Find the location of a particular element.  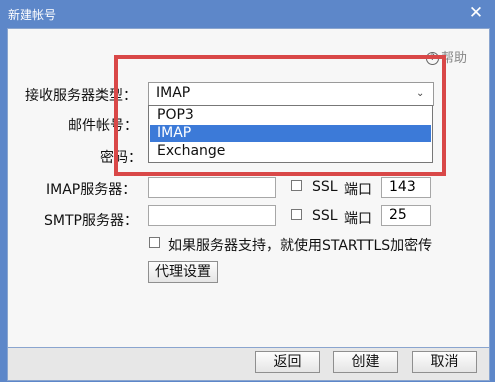

receive-server-type-select: IMAP ⌄ is located at coordinates (291, 94).